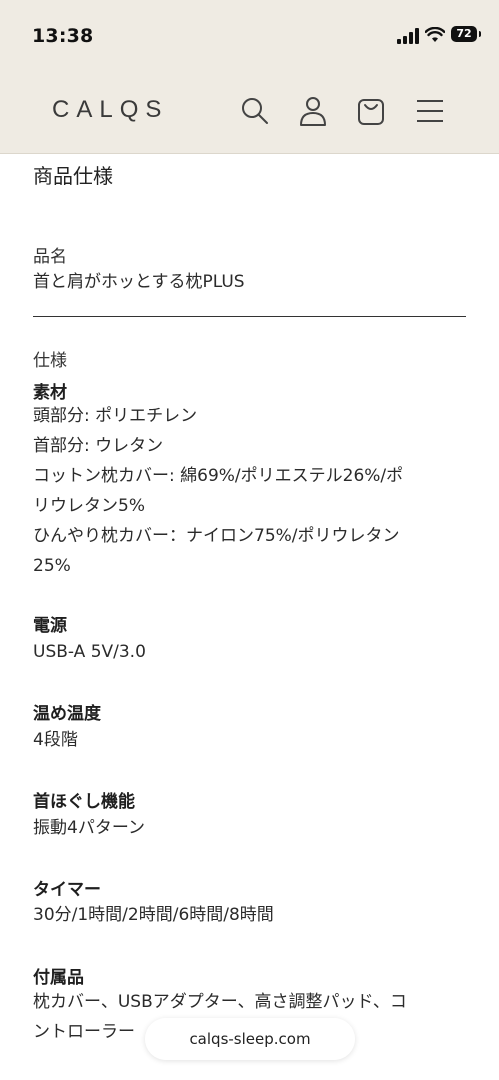 The height and width of the screenshot is (1080, 499). I want to click on power-heading: 電源, so click(50, 626).